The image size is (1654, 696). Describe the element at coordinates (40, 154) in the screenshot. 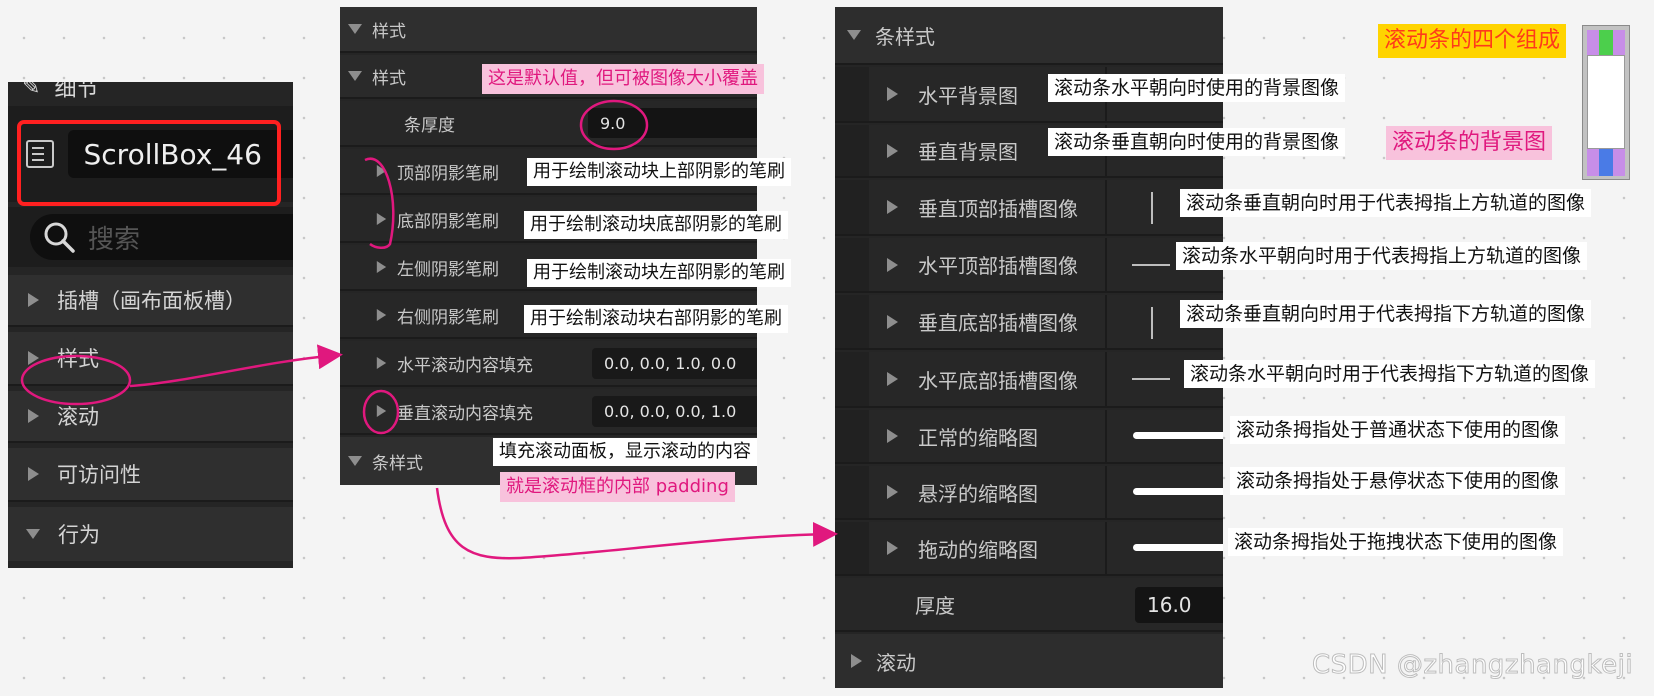

I see `widget-icon` at that location.